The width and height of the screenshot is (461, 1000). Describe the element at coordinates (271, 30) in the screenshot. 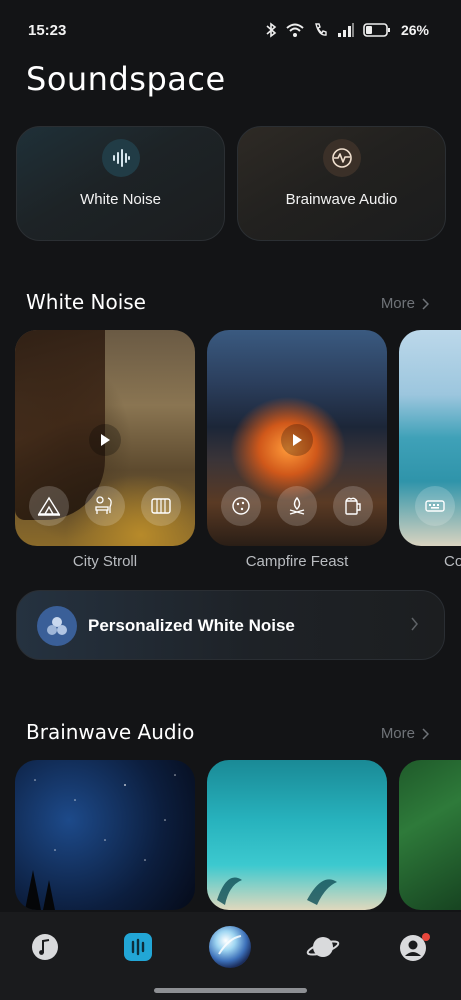

I see `bluetooth-icon` at that location.